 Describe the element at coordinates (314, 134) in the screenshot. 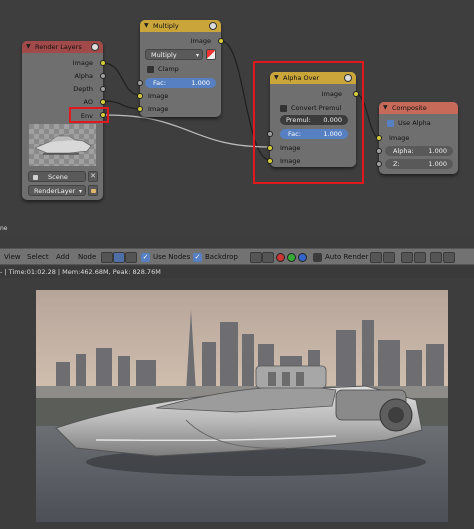

I see `alpha-over-fac-slider: Fac: 1.000` at that location.